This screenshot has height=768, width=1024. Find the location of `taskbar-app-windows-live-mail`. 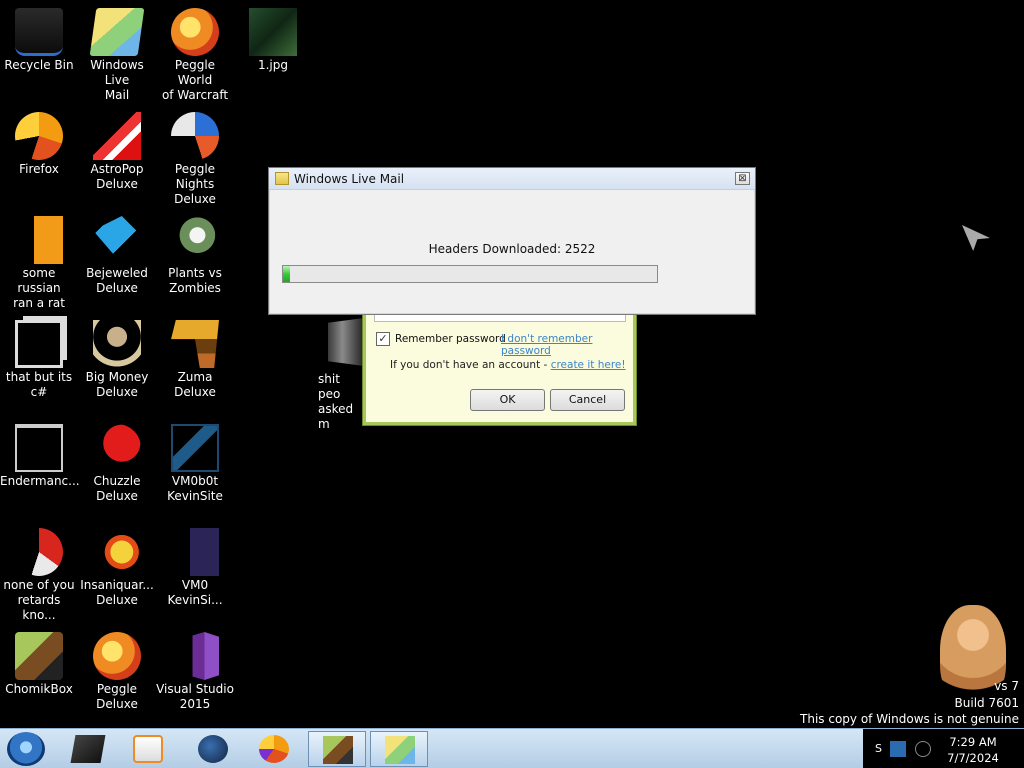

taskbar-app-windows-live-mail is located at coordinates (399, 749).